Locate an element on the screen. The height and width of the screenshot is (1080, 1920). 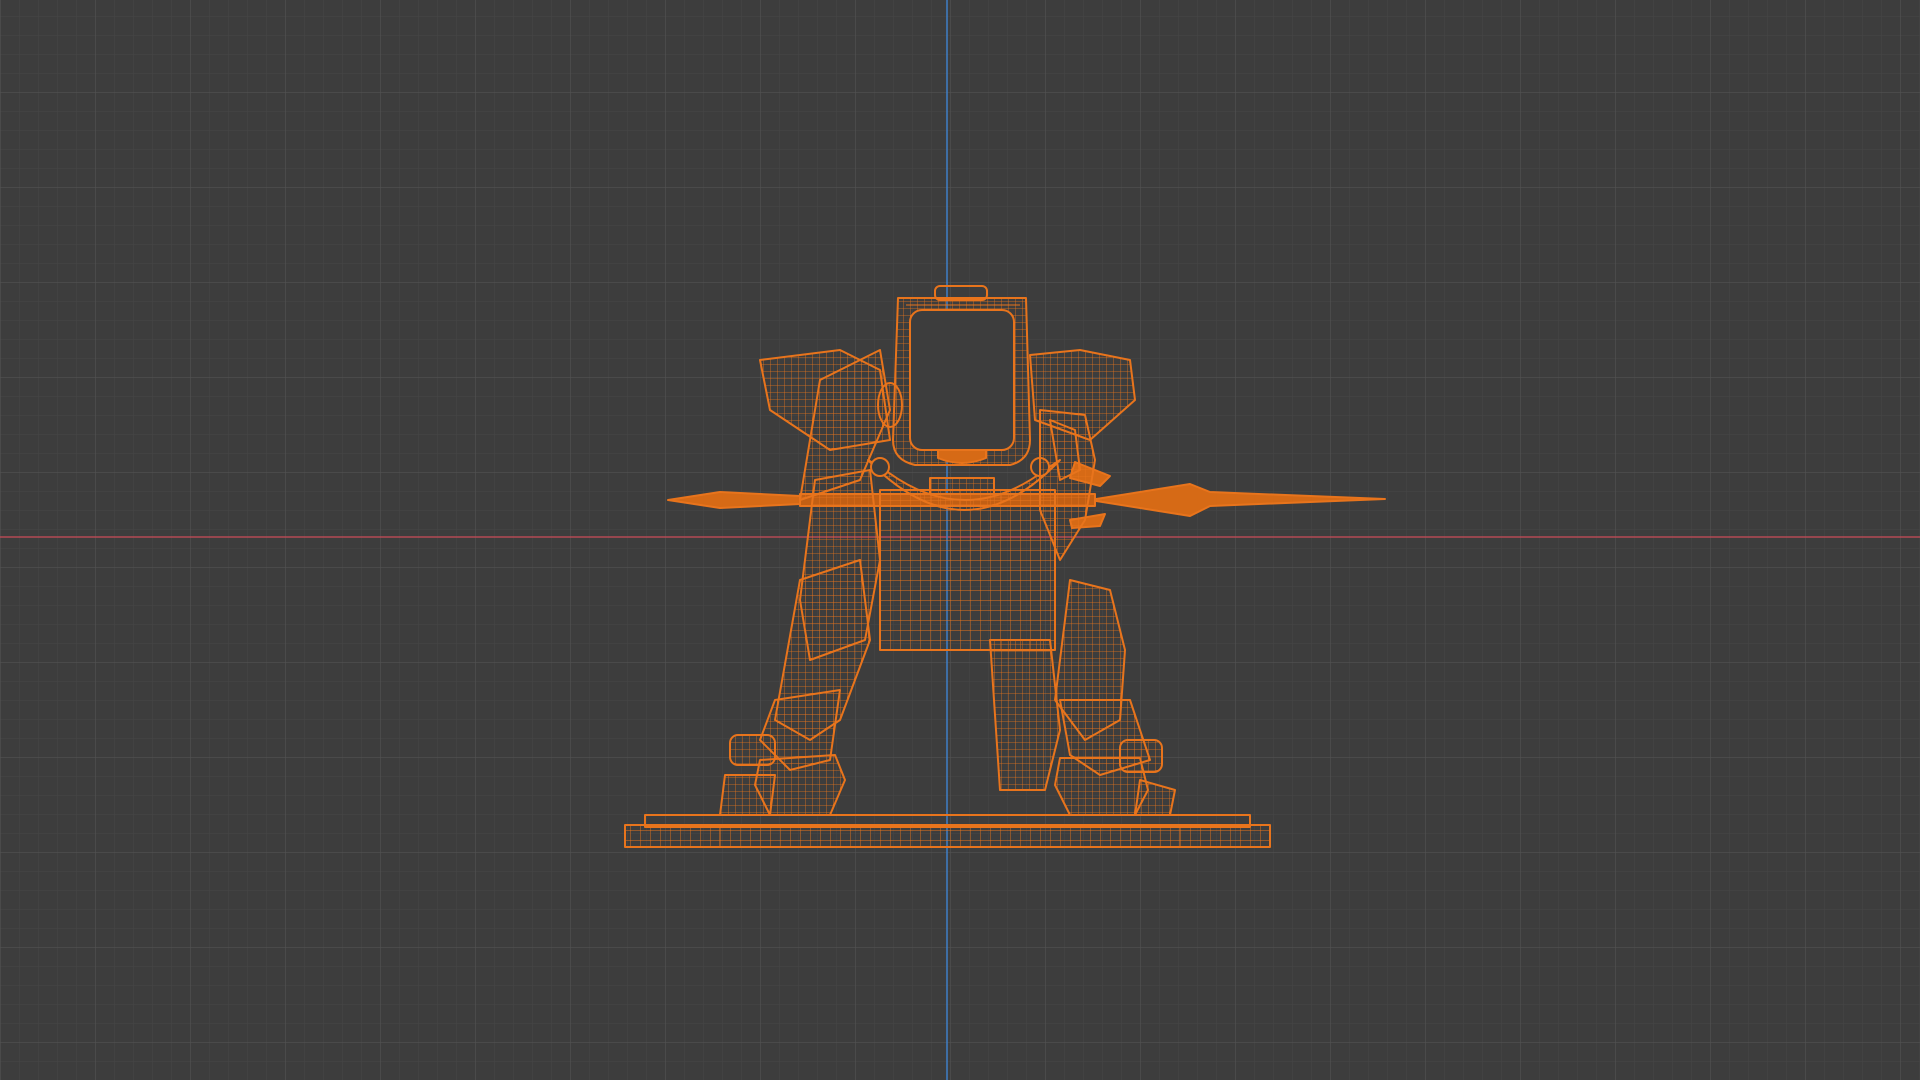
robot-head is located at coordinates (961, 375).